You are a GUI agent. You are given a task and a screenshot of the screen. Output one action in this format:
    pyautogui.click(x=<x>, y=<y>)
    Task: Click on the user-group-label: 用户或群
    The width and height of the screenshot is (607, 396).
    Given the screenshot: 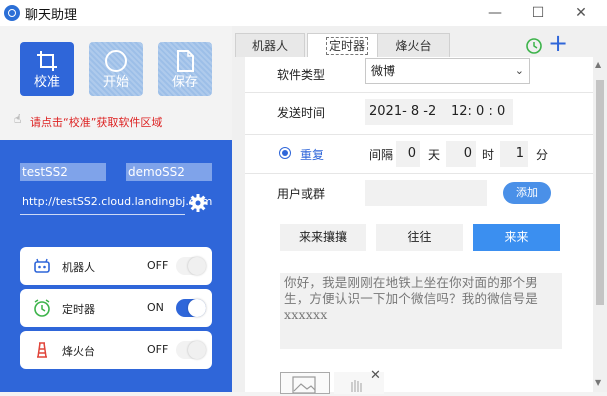 What is the action you would take?
    pyautogui.click(x=301, y=194)
    